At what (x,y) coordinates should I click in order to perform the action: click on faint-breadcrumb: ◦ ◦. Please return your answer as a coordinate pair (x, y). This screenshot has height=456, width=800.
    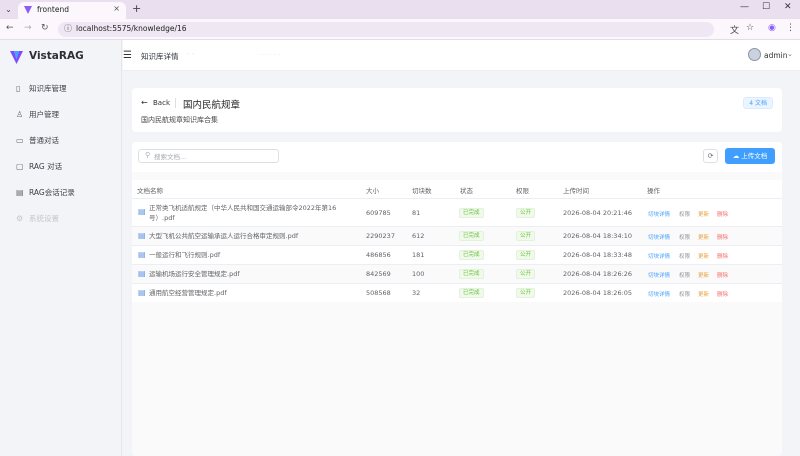
    Looking at the image, I should click on (190, 54).